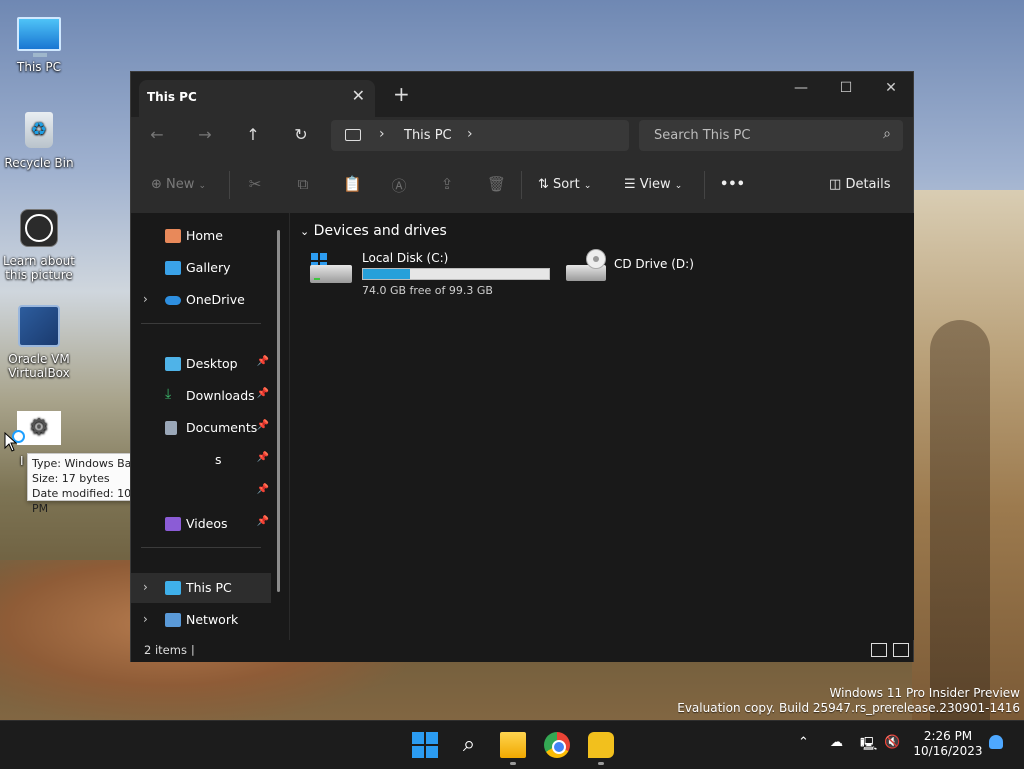 This screenshot has height=769, width=1024. I want to click on desktop-icon-label: This PC, so click(39, 67).